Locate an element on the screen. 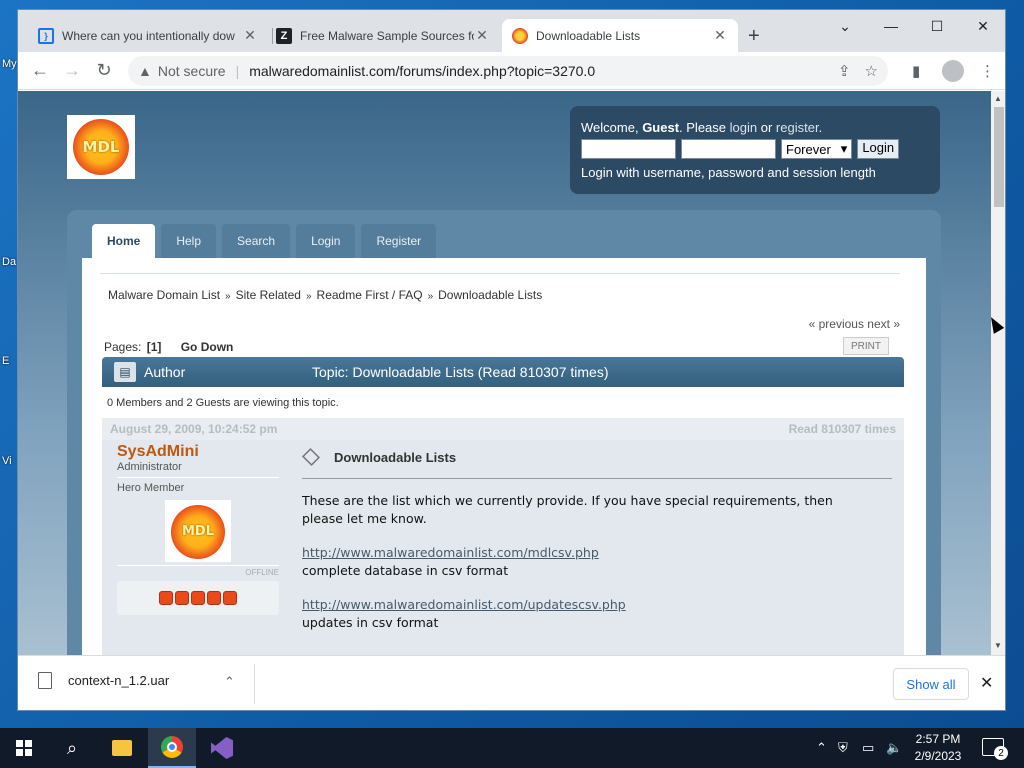 The width and height of the screenshot is (1024, 768). main-menu: Home Help Search Login Register is located at coordinates (267, 241).